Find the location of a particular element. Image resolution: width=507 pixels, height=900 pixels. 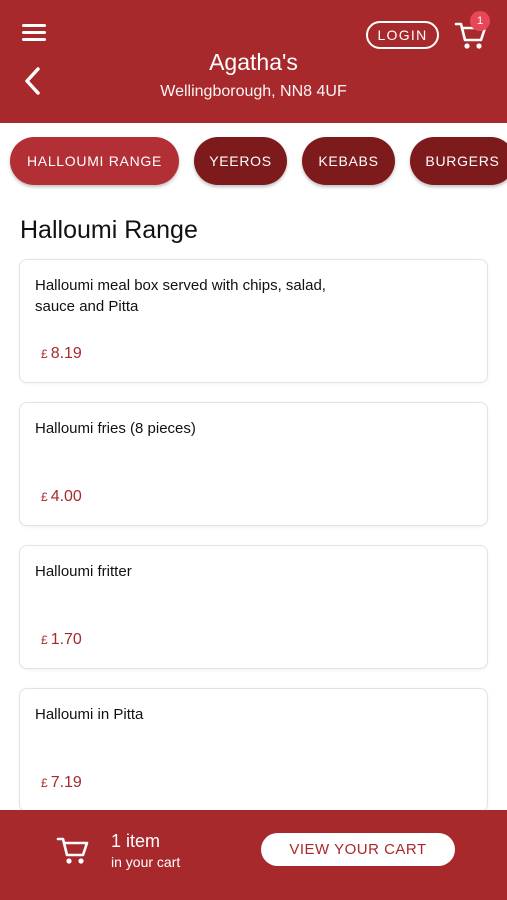

item-name: Halloumi fries (8 pieces) is located at coordinates (115, 428).